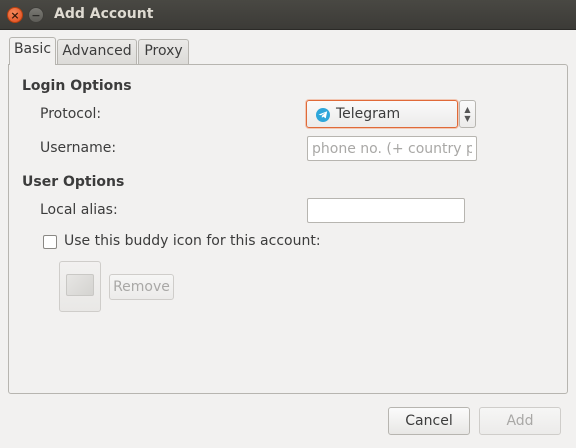  What do you see at coordinates (97, 51) in the screenshot?
I see `tab-advanced: Advanced` at bounding box center [97, 51].